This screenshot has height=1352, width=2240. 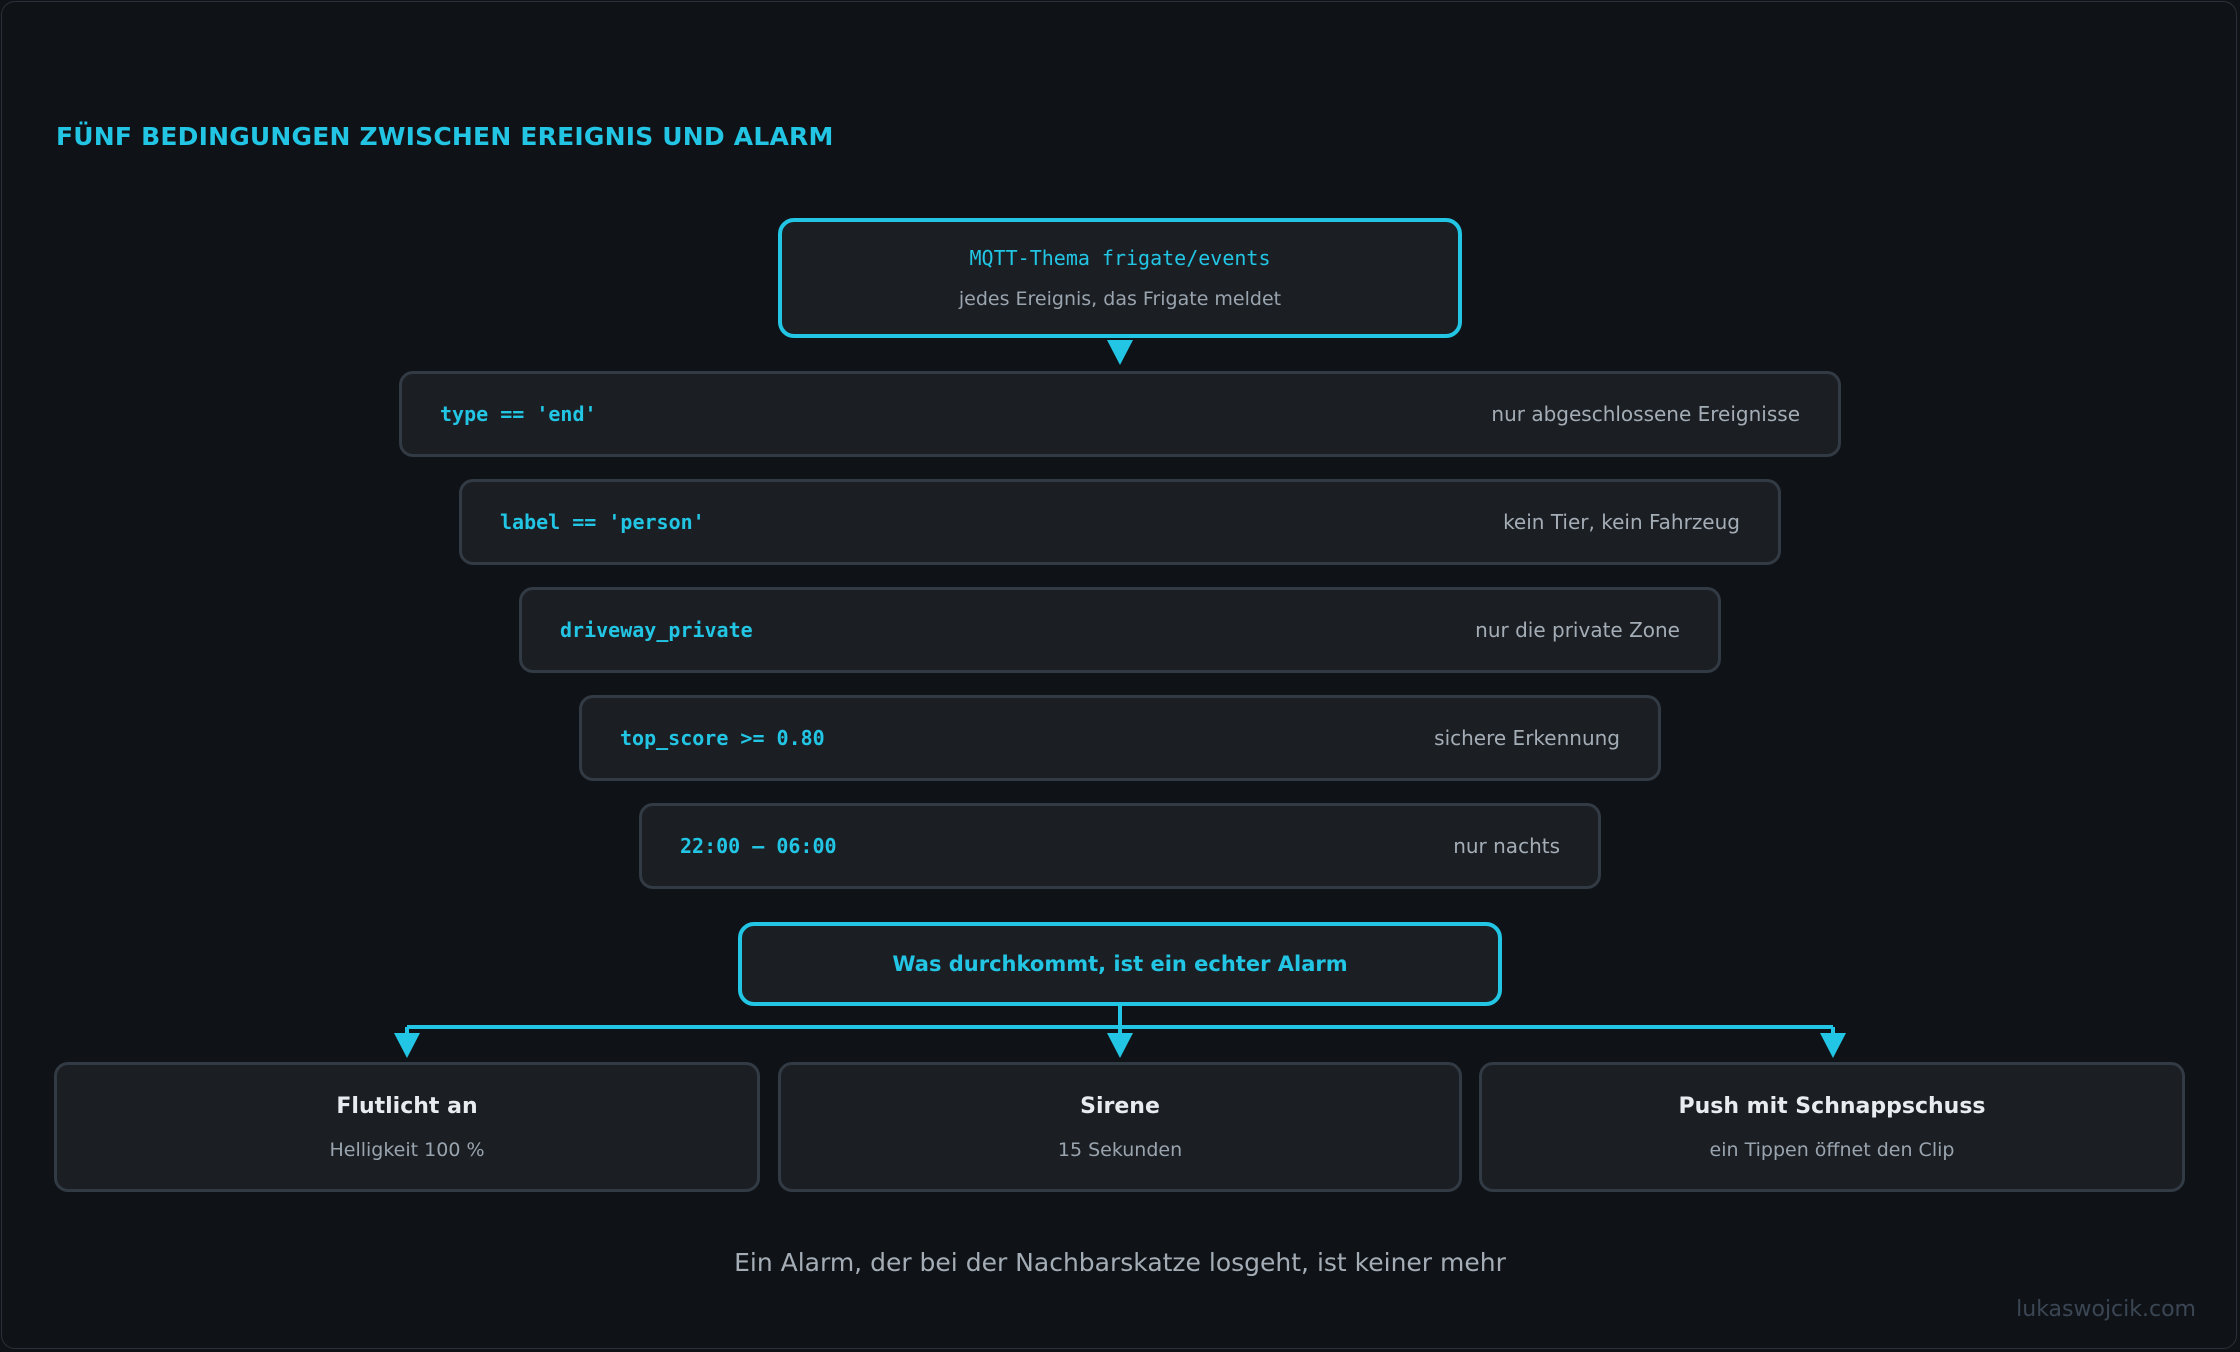 I want to click on condition-code: driveway_private, so click(x=656, y=630).